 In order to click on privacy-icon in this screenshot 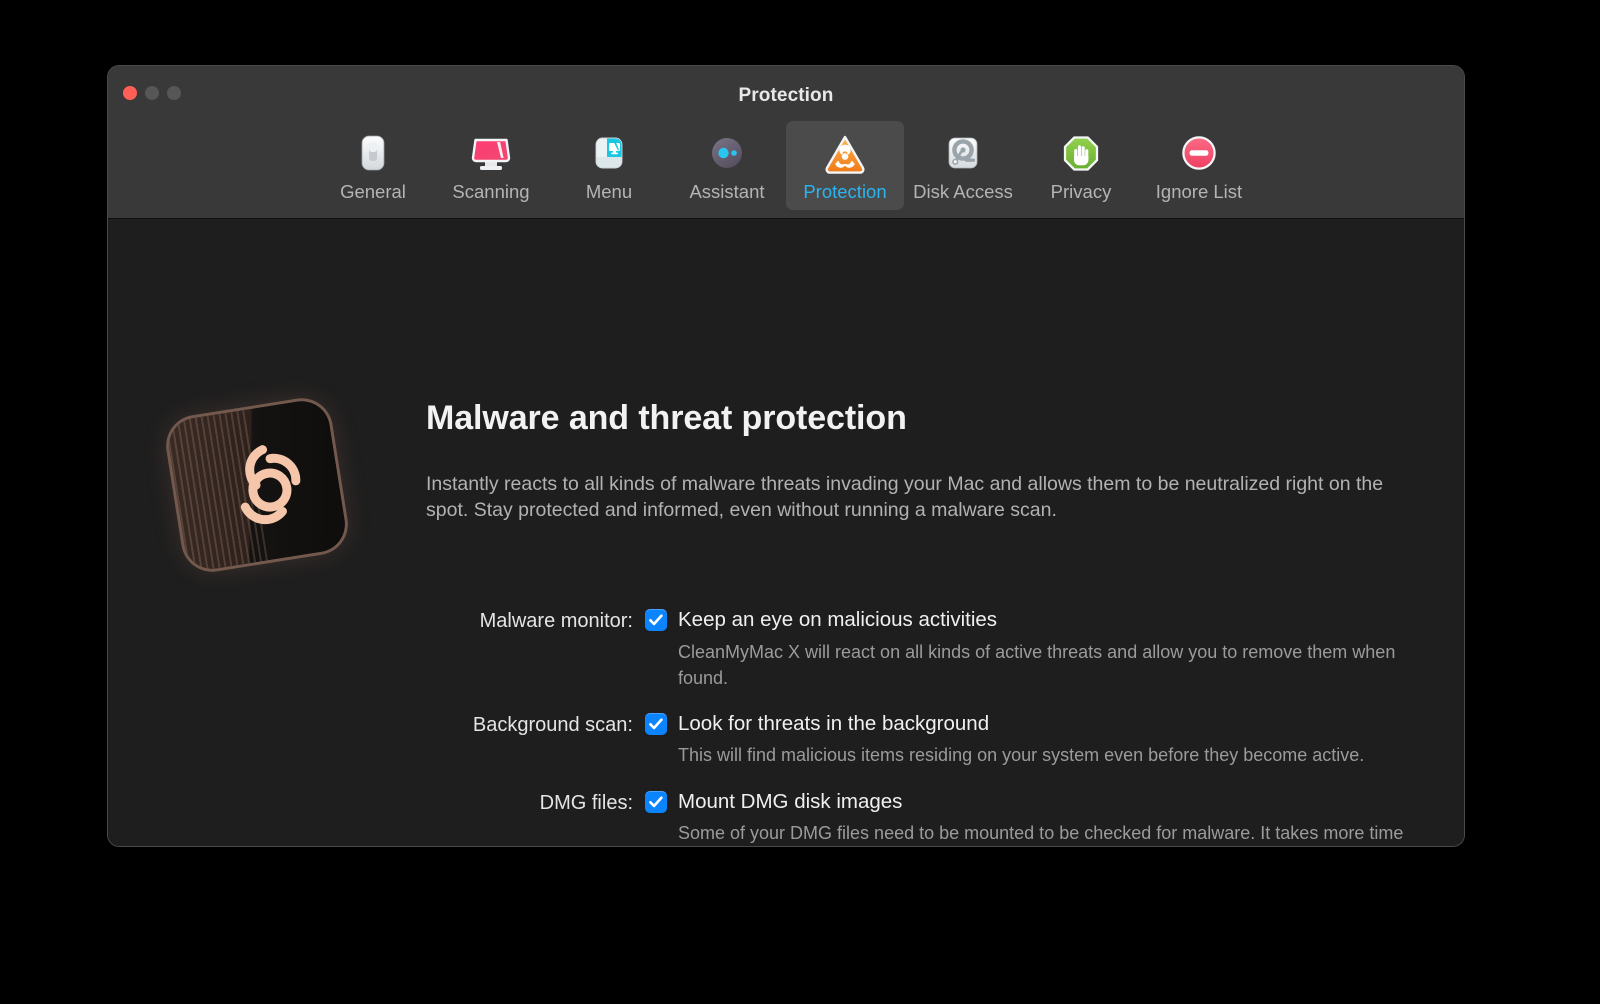, I will do `click(1081, 154)`.